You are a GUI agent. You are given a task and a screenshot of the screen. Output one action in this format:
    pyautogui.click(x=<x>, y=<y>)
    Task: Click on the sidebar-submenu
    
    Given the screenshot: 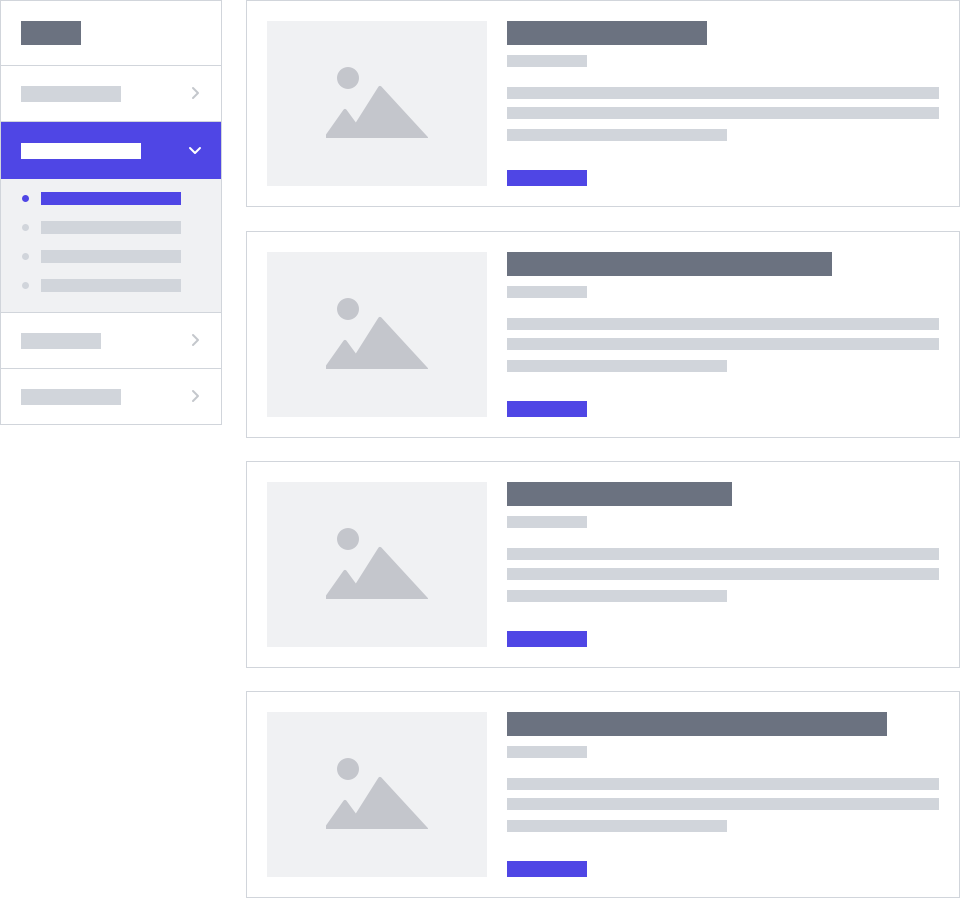 What is the action you would take?
    pyautogui.click(x=111, y=246)
    